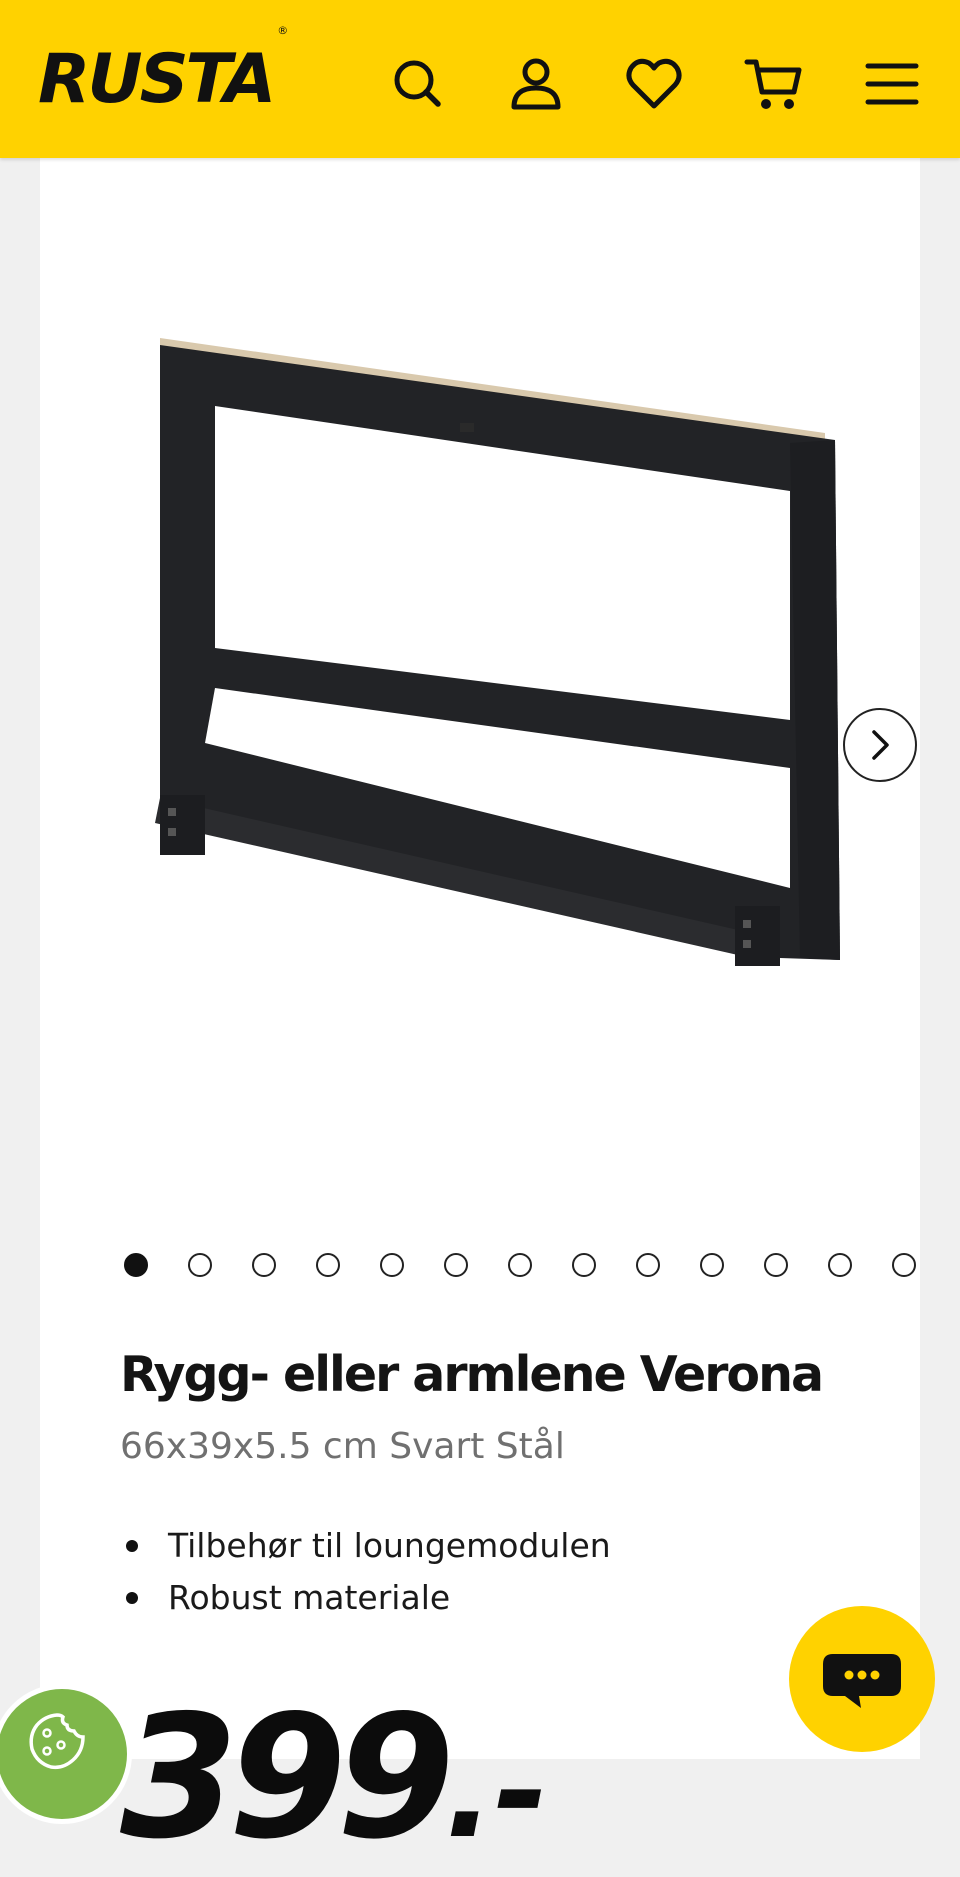 The width and height of the screenshot is (960, 1877). I want to click on chat-bubble-icon, so click(862, 1681).